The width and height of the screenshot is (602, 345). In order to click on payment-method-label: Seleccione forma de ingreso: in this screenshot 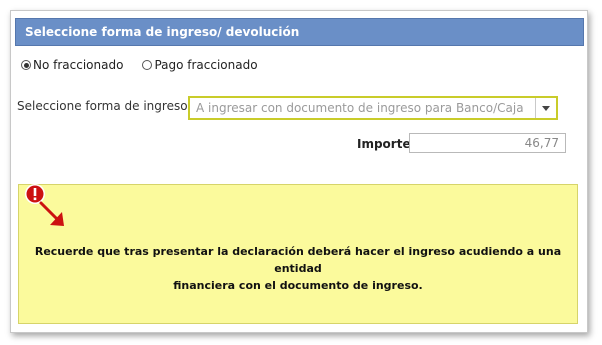, I will do `click(104, 106)`.